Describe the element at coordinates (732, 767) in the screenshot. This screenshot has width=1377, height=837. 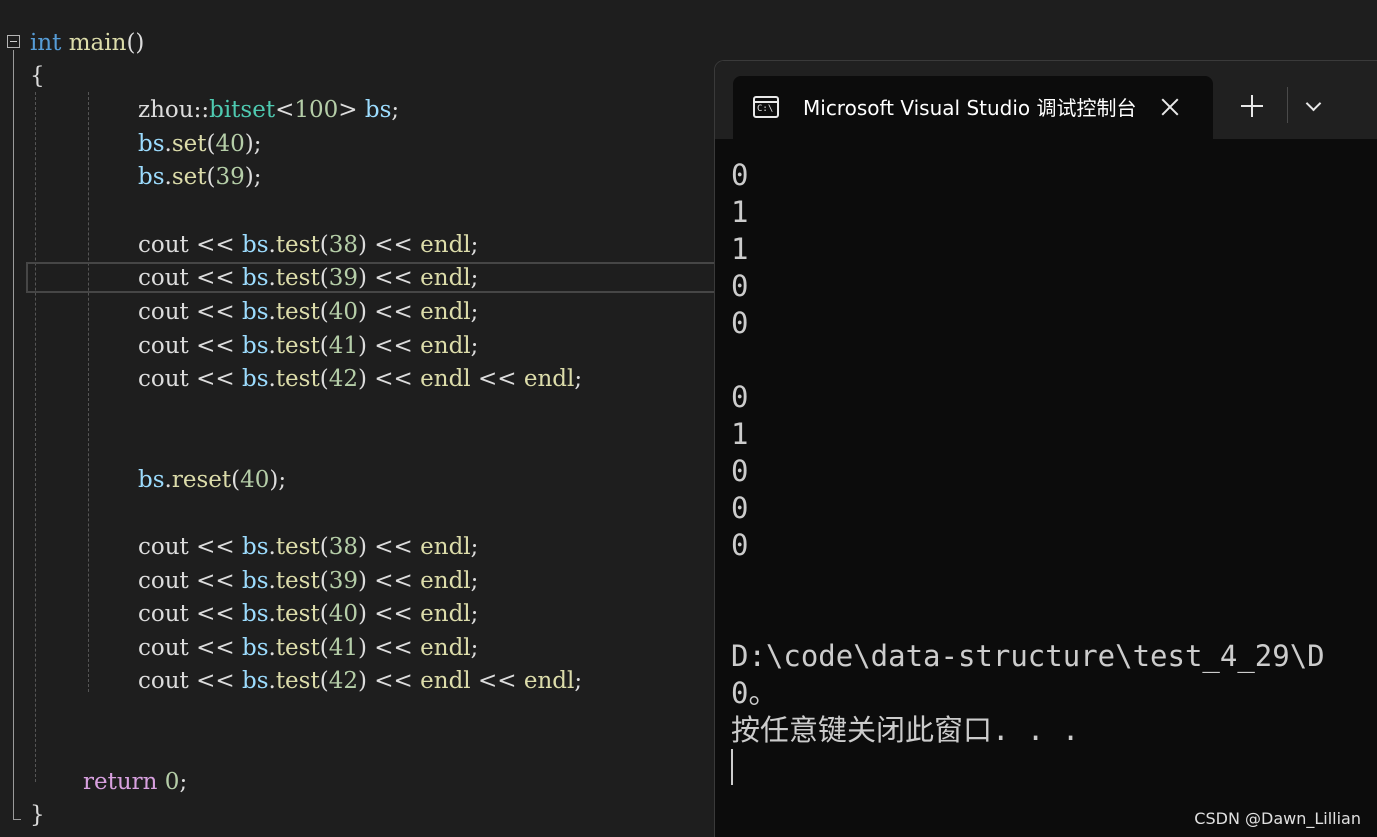
I see `text-cursor` at that location.